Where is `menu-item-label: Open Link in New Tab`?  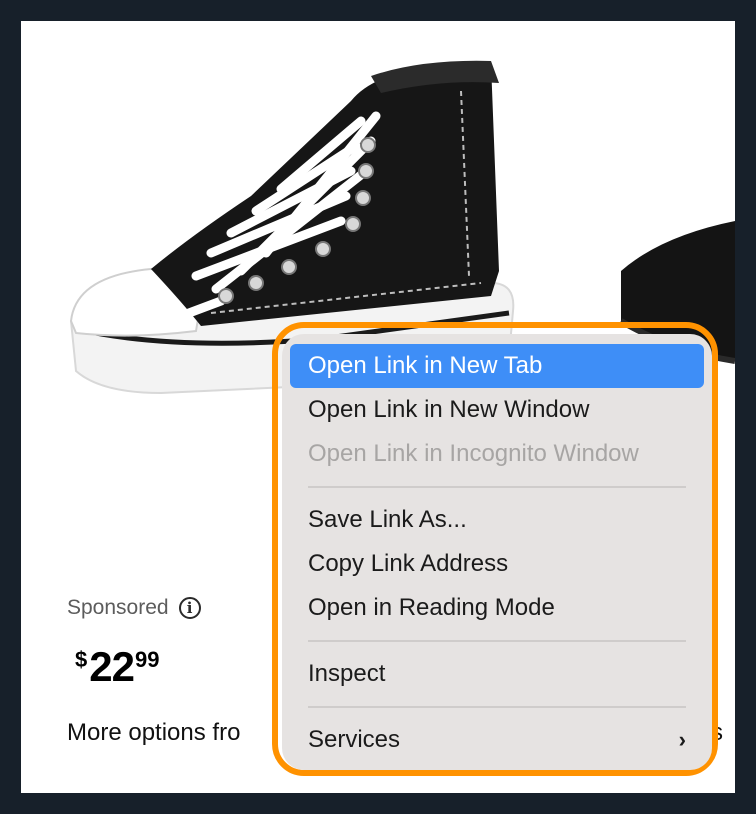
menu-item-label: Open Link in New Tab is located at coordinates (425, 365).